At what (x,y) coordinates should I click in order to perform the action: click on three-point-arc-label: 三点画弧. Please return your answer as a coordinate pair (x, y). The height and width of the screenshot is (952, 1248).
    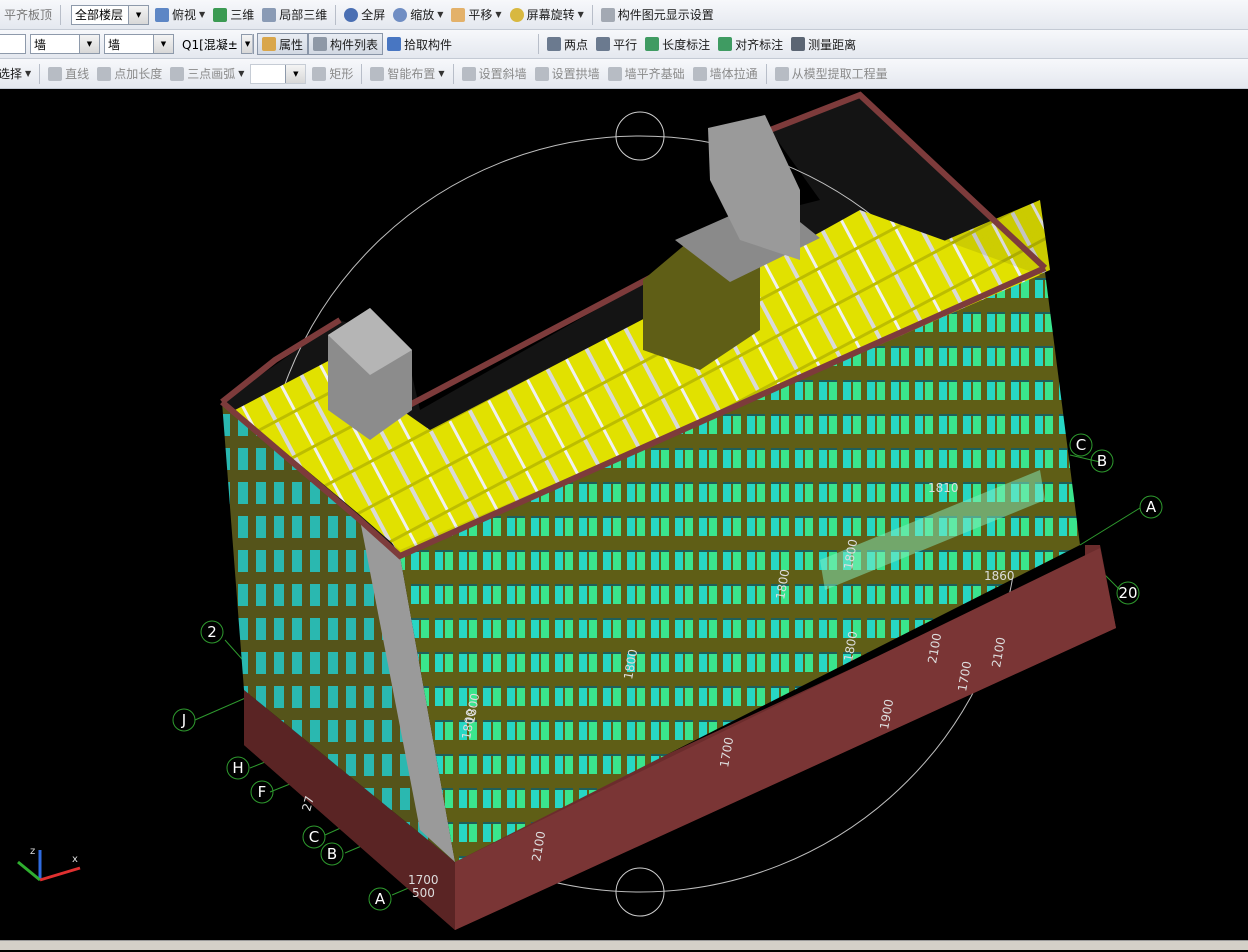
    Looking at the image, I should click on (211, 74).